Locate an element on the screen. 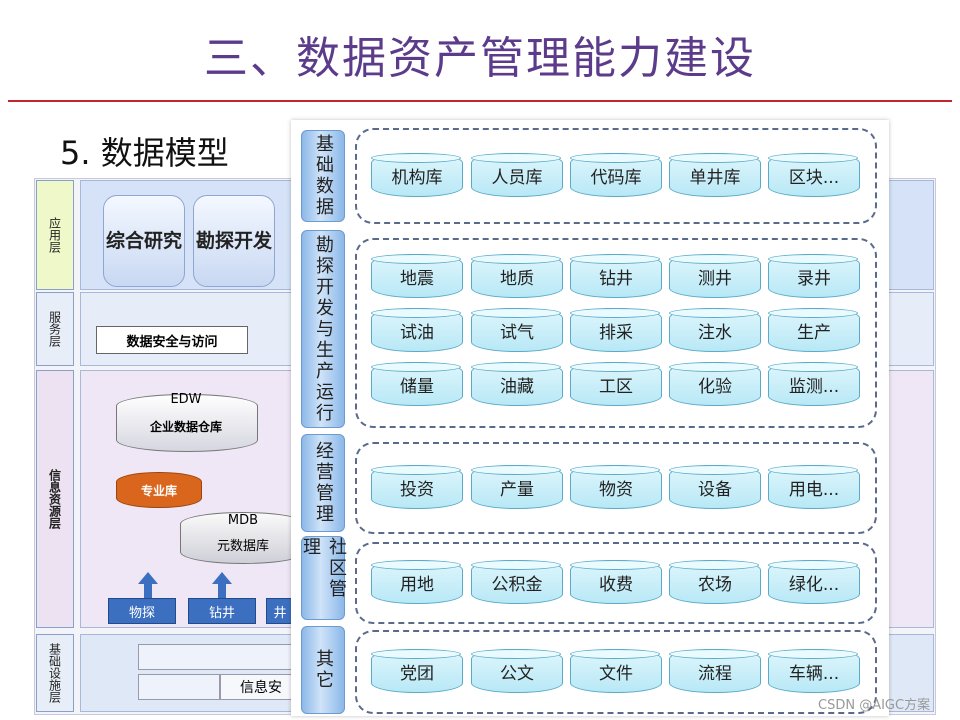  category-label-text: 基础数据 is located at coordinates (323, 176).